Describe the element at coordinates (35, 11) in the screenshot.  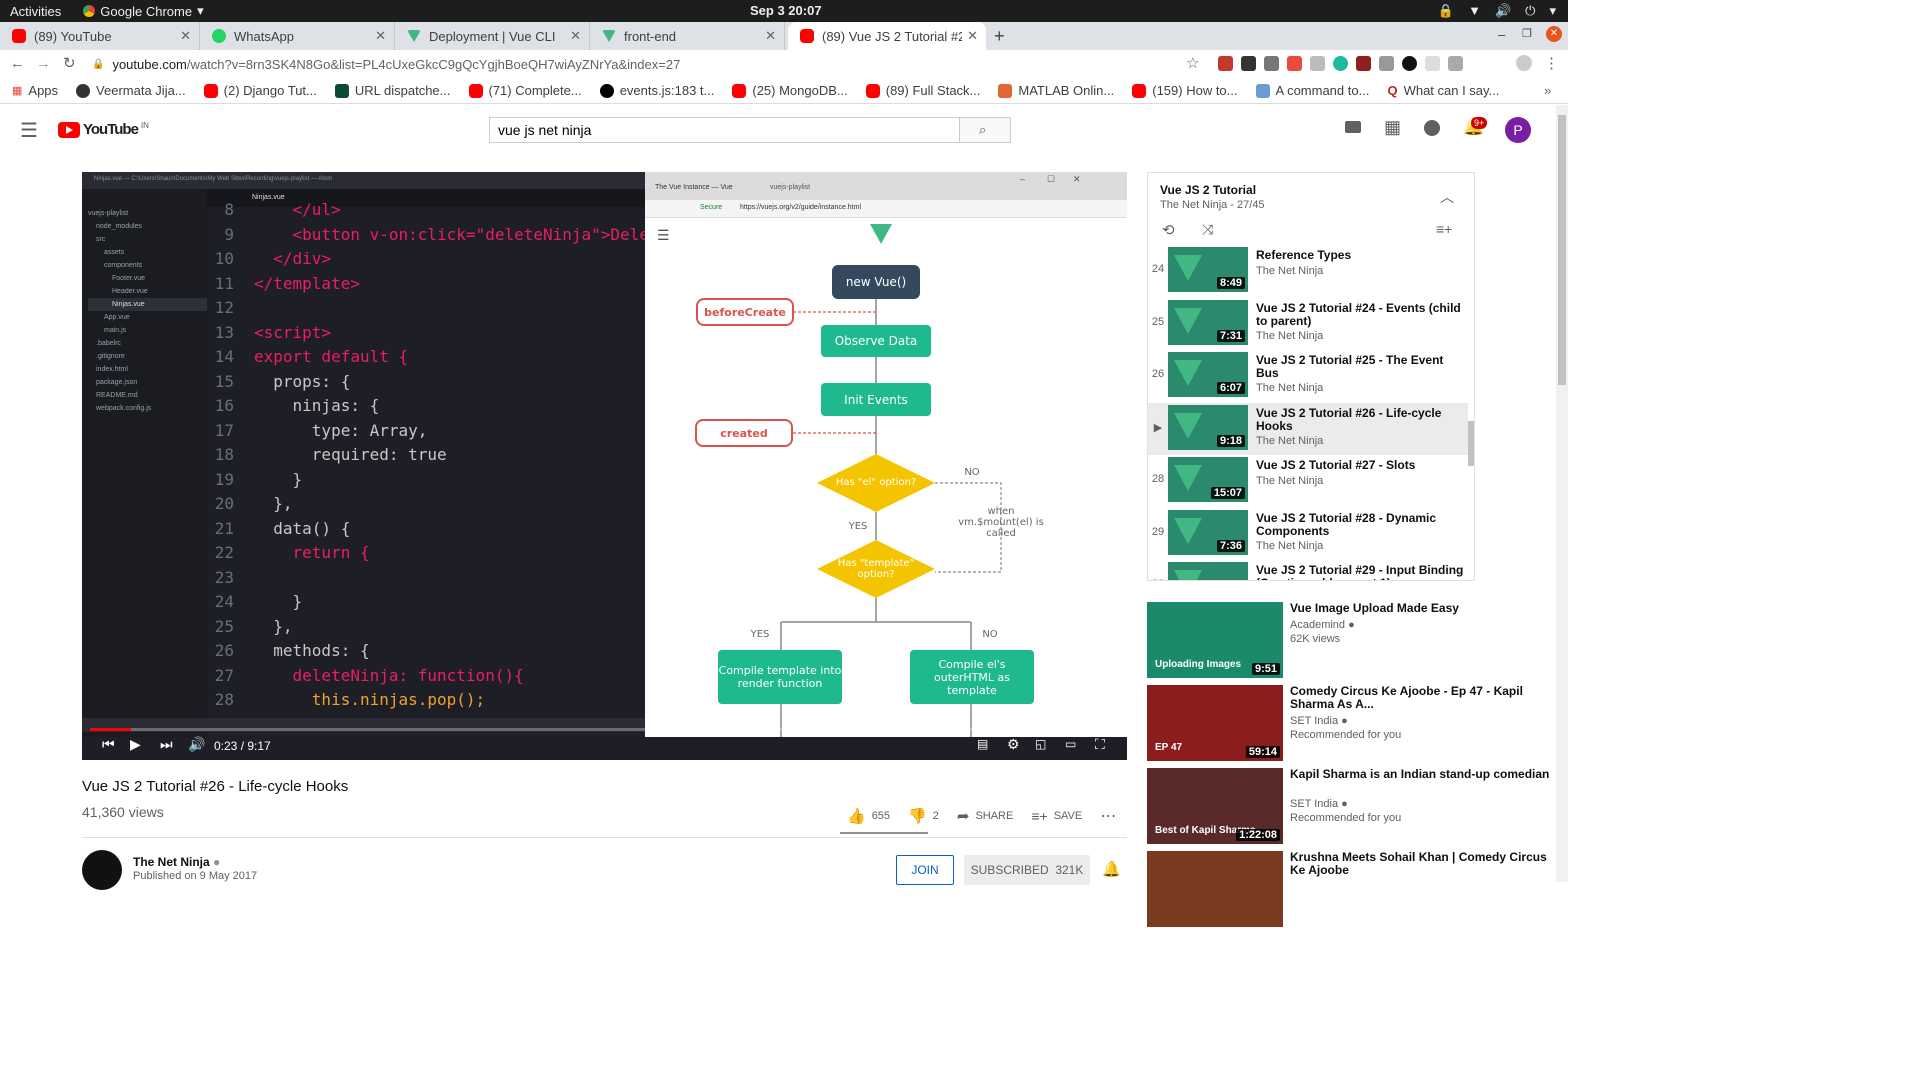
I see `activities-button: Activities` at that location.